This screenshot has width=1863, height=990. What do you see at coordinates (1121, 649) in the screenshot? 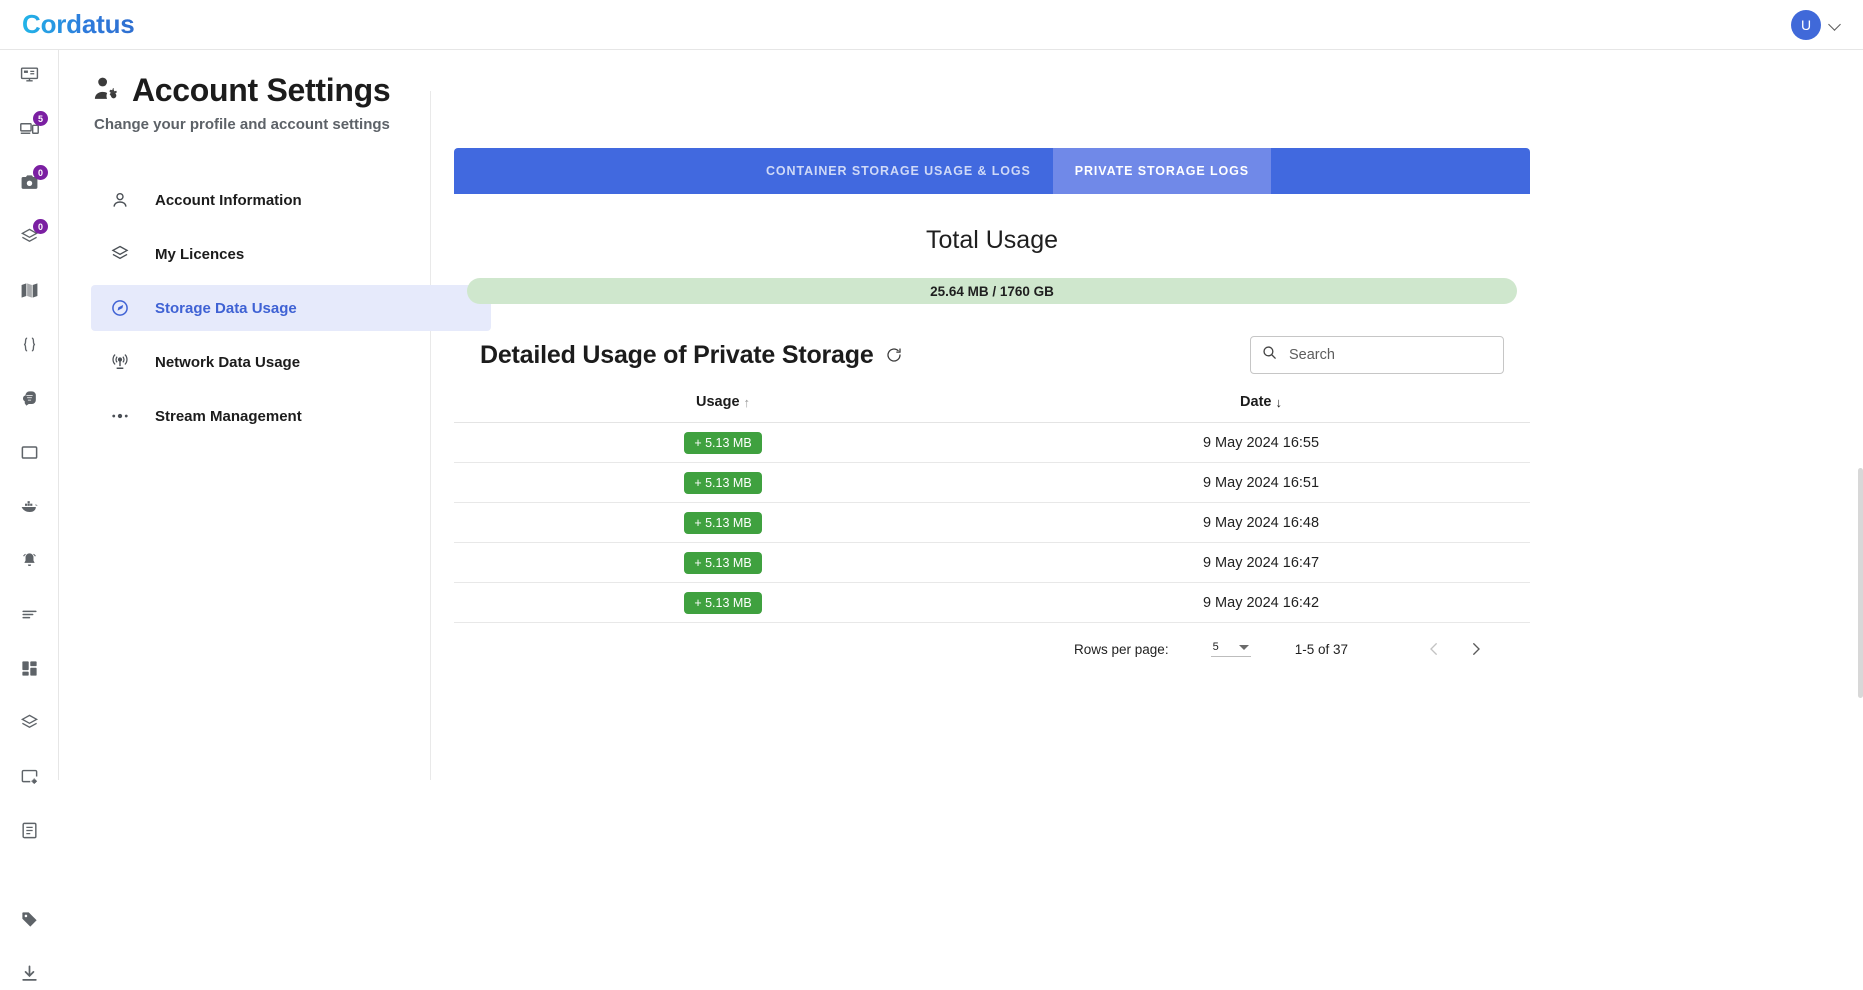
I see `rows-per-page-label: Rows per page:` at bounding box center [1121, 649].